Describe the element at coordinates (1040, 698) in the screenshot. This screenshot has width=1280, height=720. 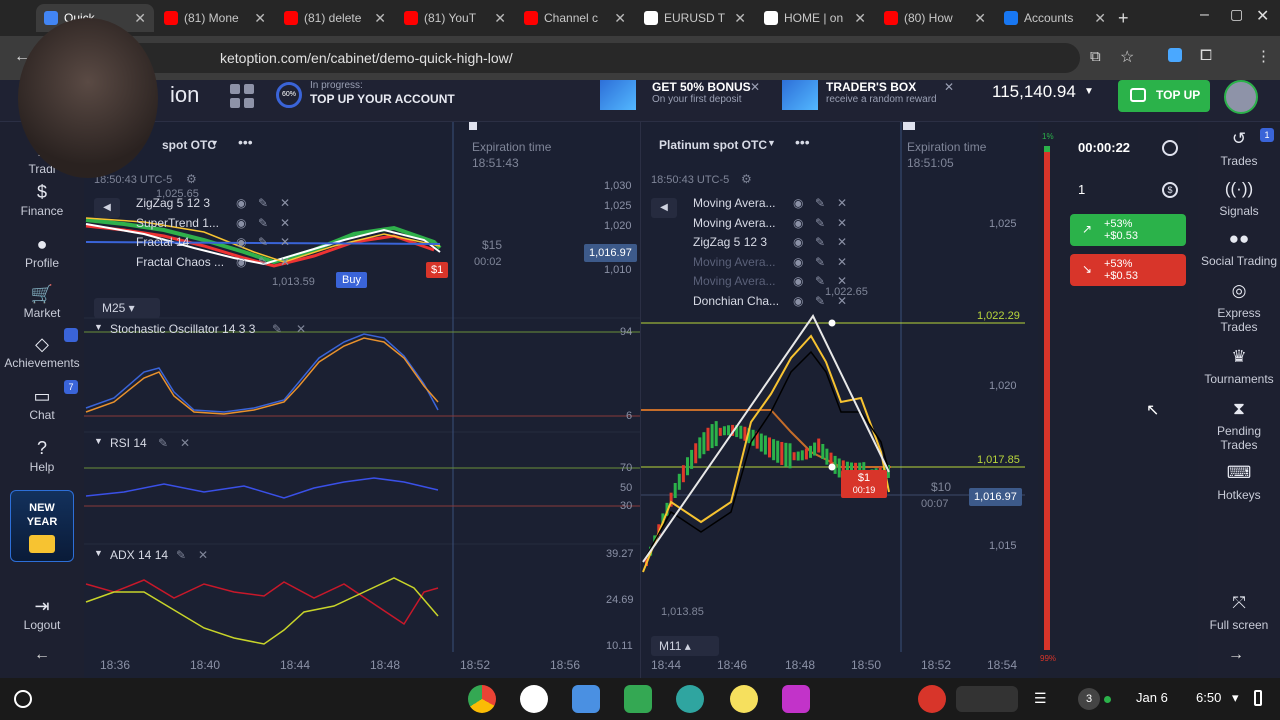
I see `clipboard-icon: ☰` at that location.